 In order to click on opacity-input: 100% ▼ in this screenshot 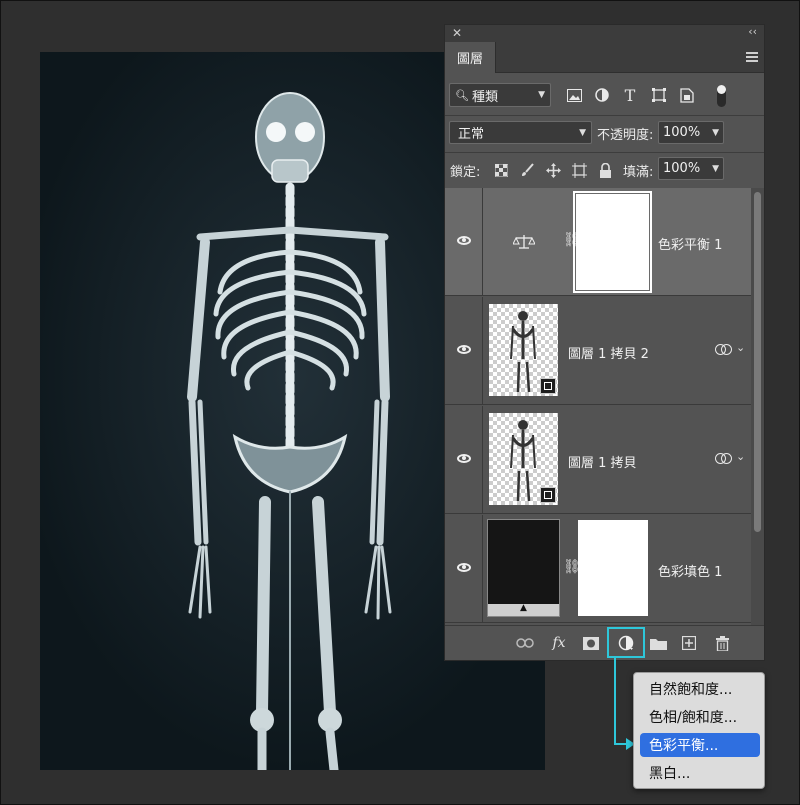, I will do `click(691, 132)`.